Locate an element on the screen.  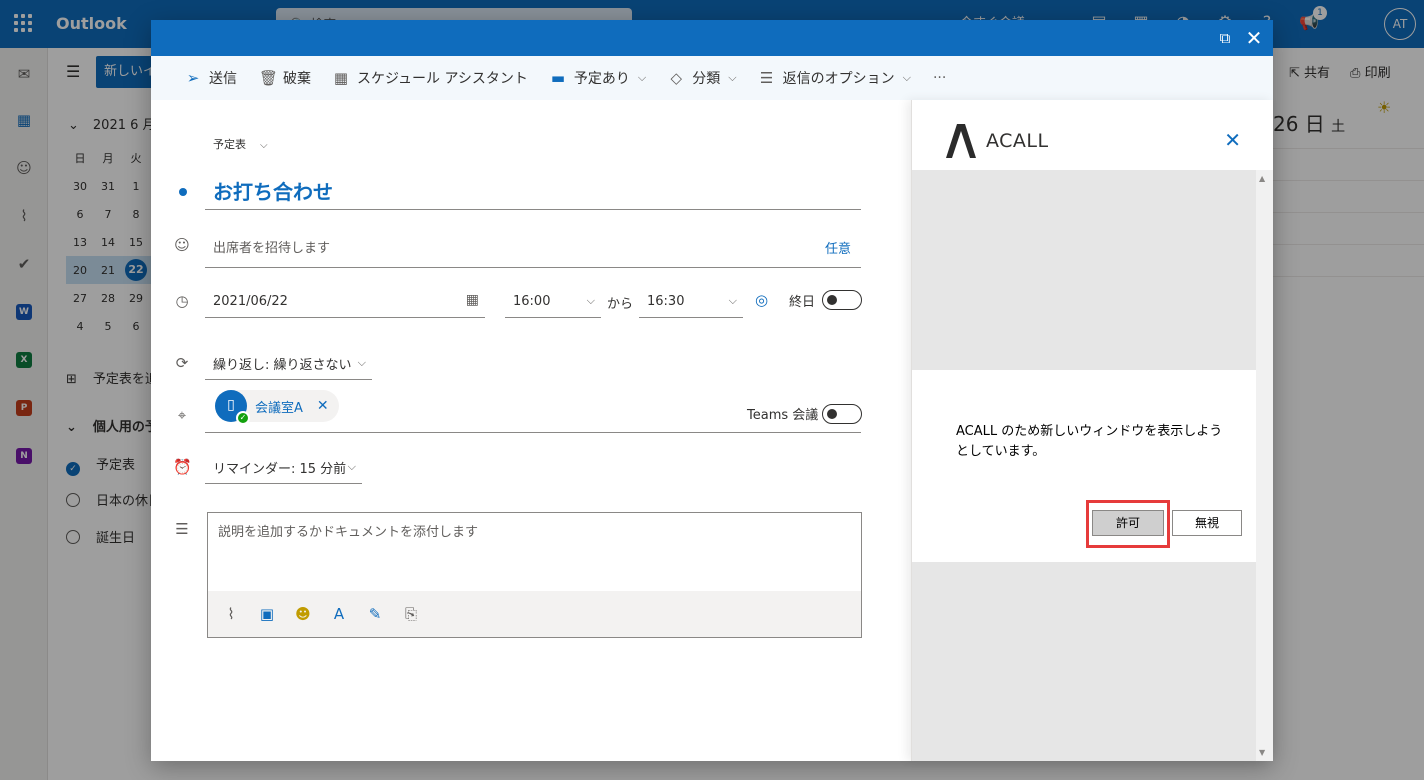
room-name: 会議室A is located at coordinates (279, 408).